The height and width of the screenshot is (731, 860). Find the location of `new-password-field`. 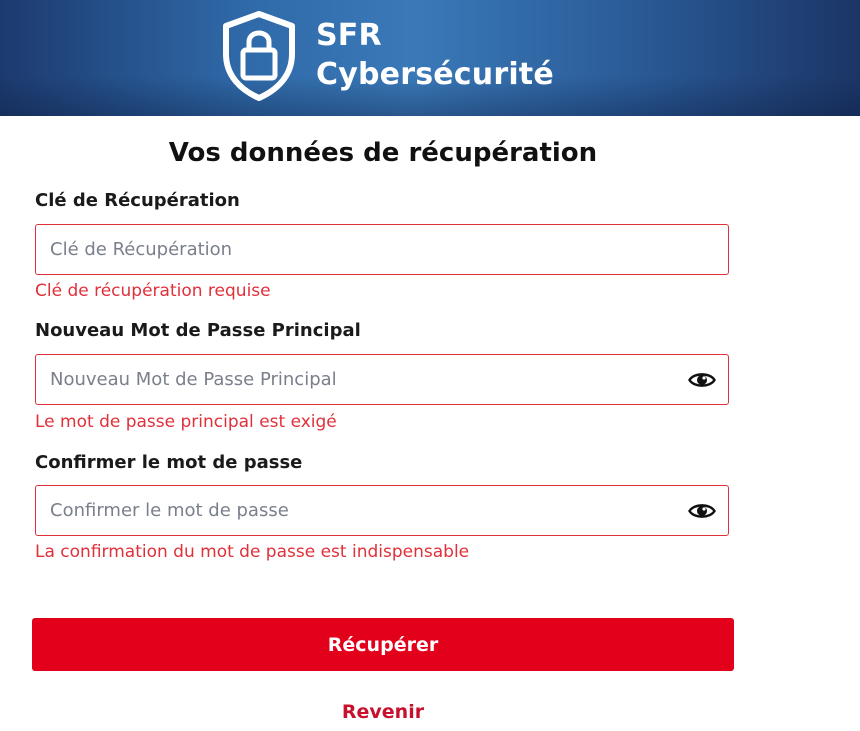

new-password-field is located at coordinates (382, 379).